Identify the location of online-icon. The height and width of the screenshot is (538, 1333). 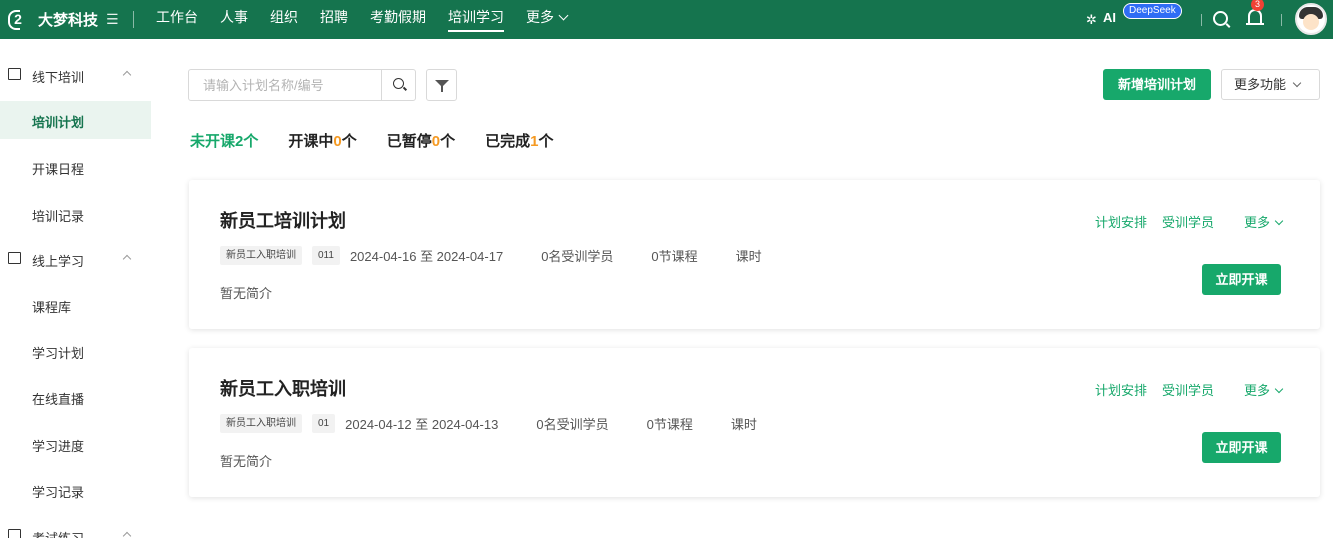
(14, 258).